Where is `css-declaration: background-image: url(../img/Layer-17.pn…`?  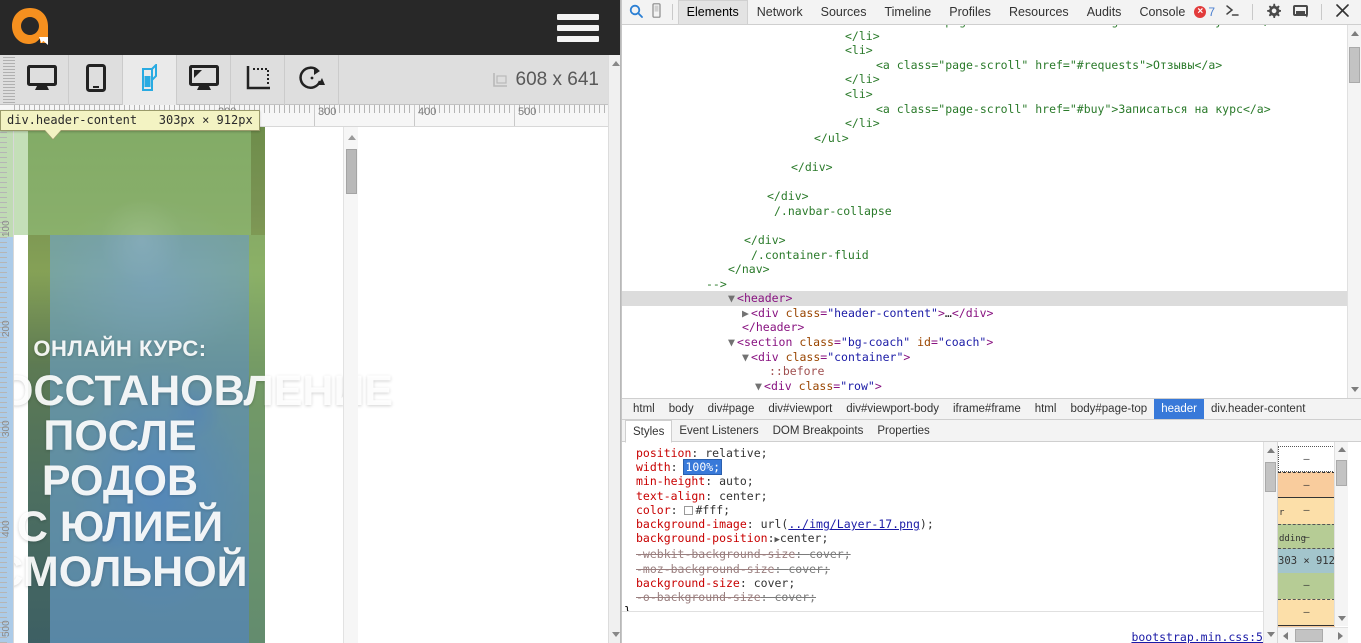 css-declaration: background-image: url(../img/Layer-17.pn… is located at coordinates (949, 524).